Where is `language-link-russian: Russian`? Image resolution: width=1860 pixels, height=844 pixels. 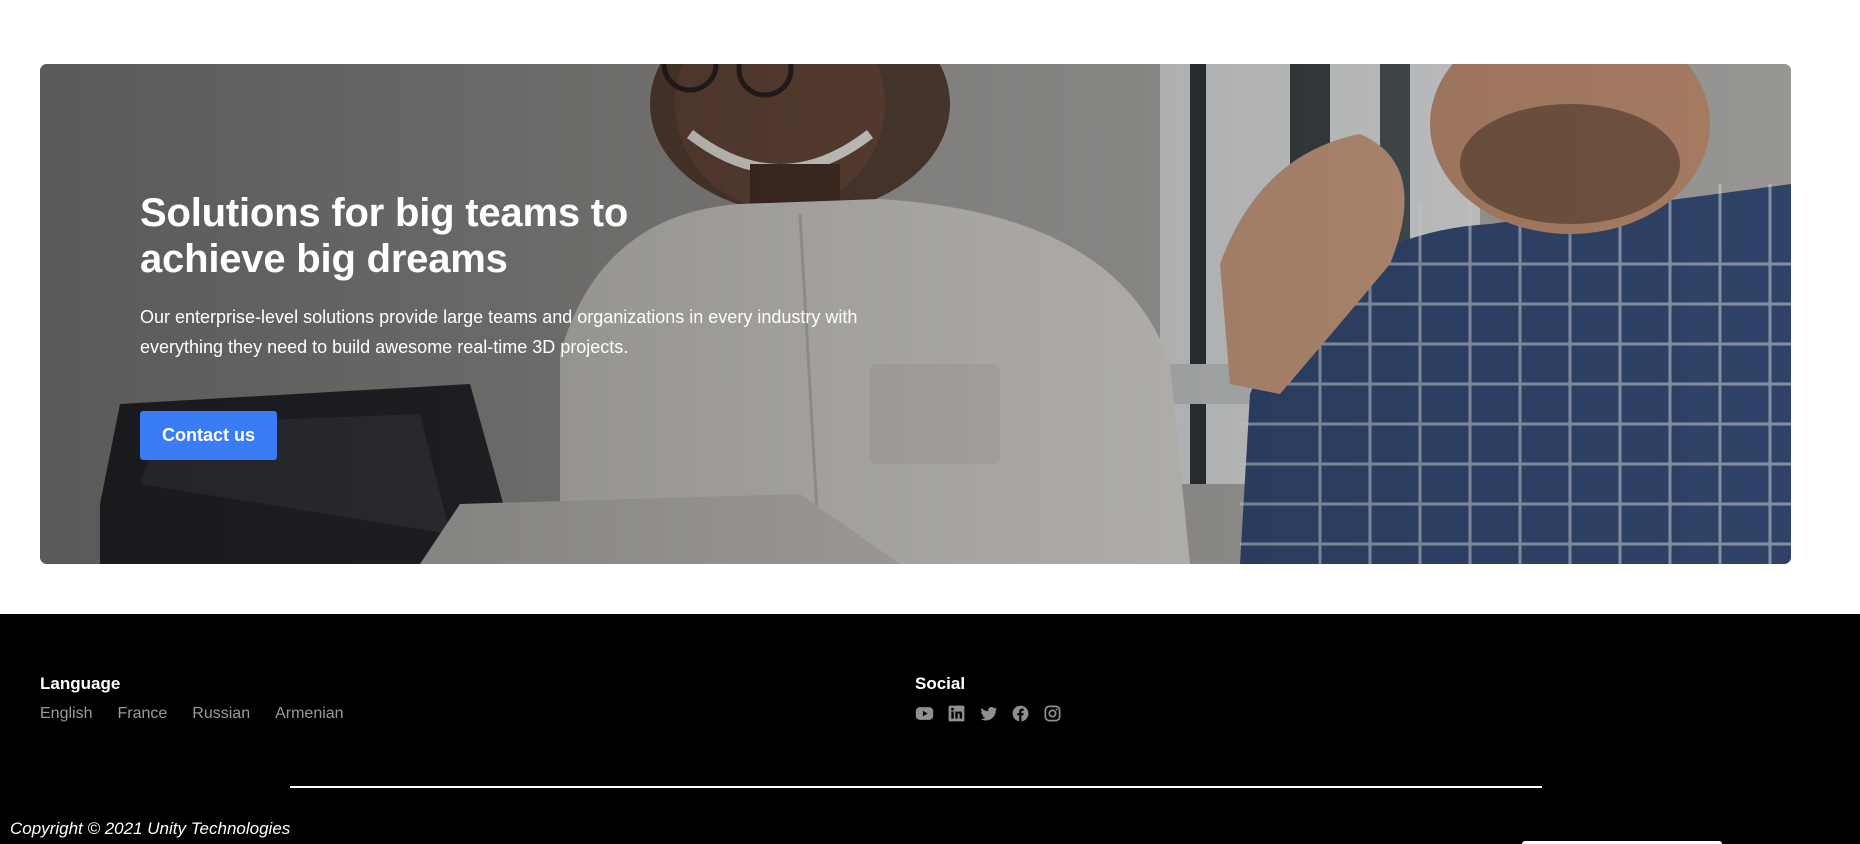 language-link-russian: Russian is located at coordinates (221, 714).